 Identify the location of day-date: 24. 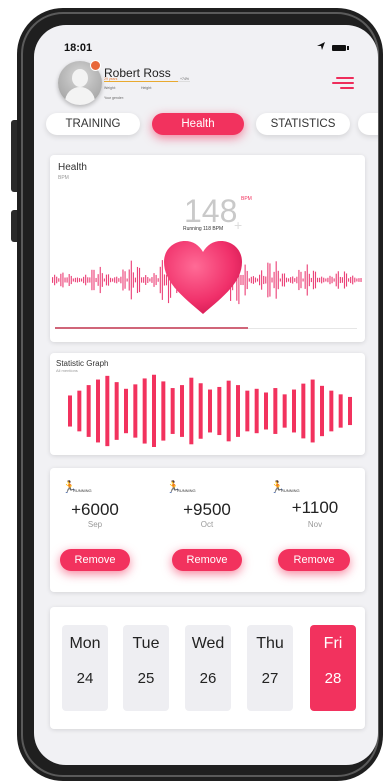
(85, 678).